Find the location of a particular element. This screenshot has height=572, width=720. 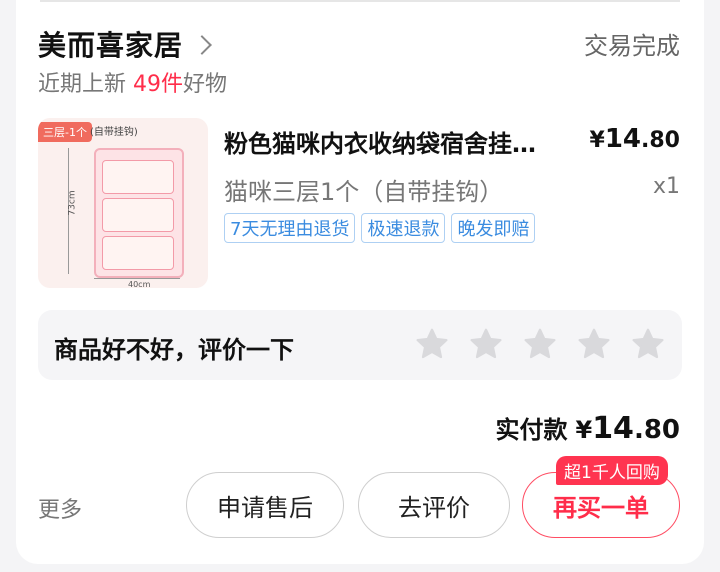

service-tags: 7天无理由退货 极速退款 晚发即赔 is located at coordinates (380, 228).